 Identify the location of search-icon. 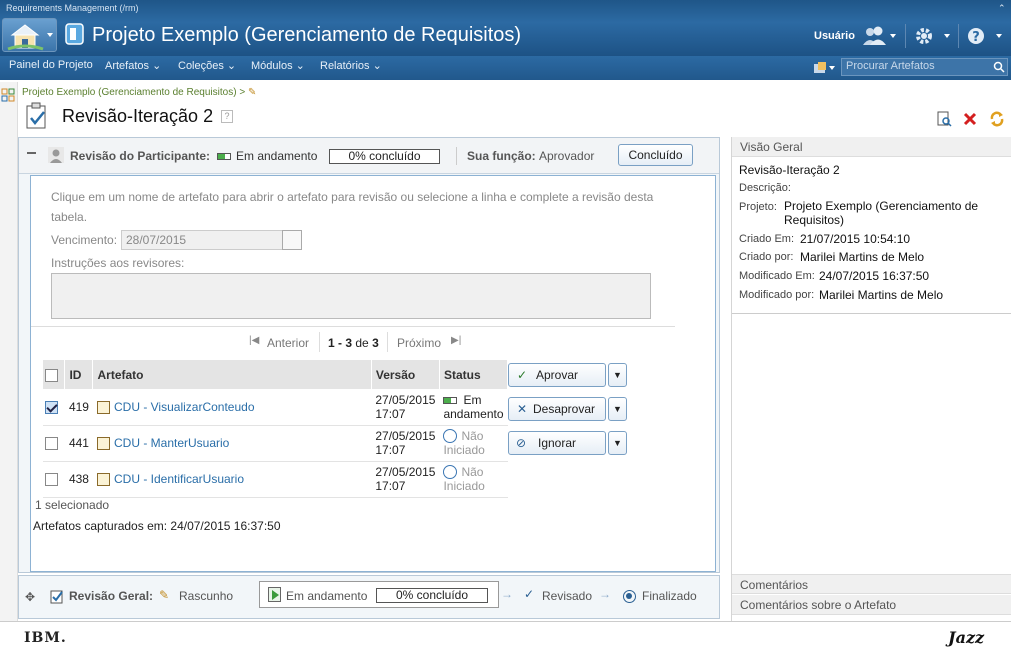
(999, 67).